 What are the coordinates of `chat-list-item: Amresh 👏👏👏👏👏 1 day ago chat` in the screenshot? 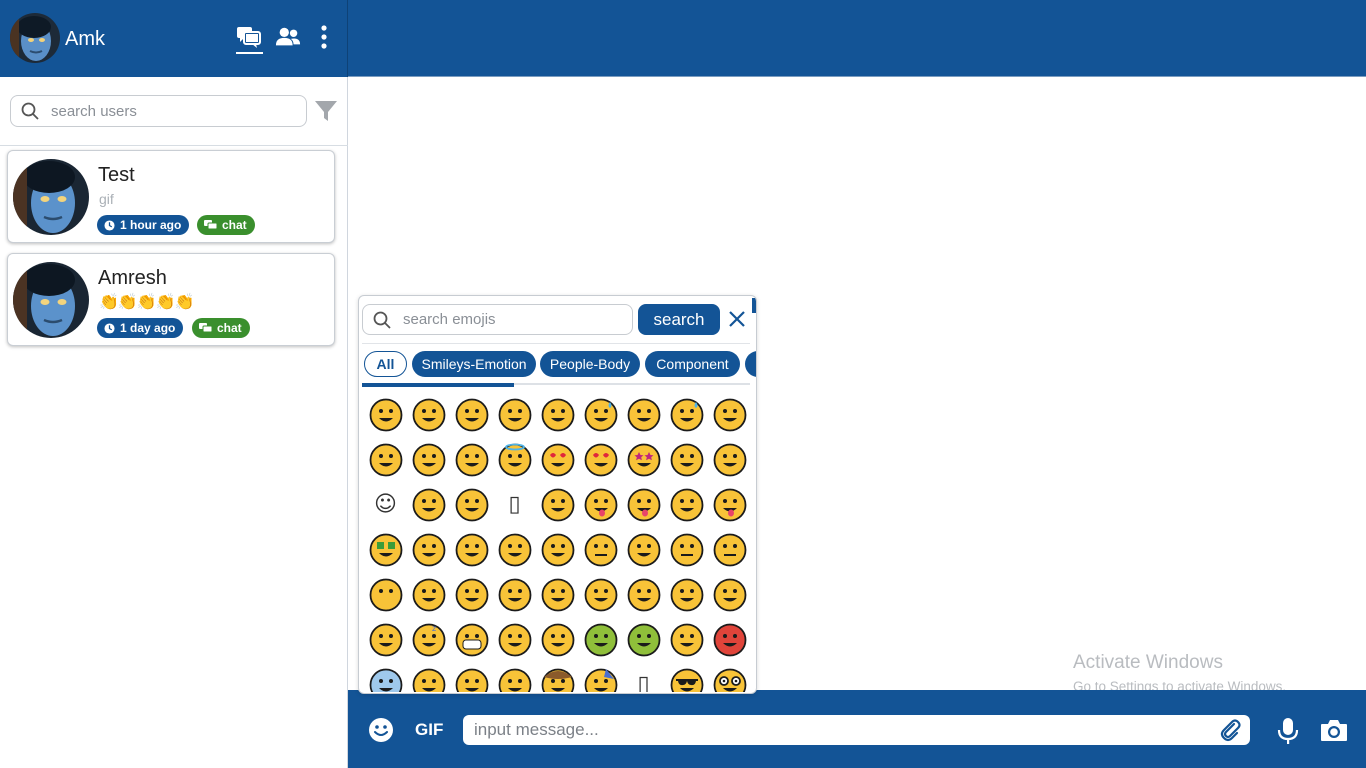 It's located at (171, 299).